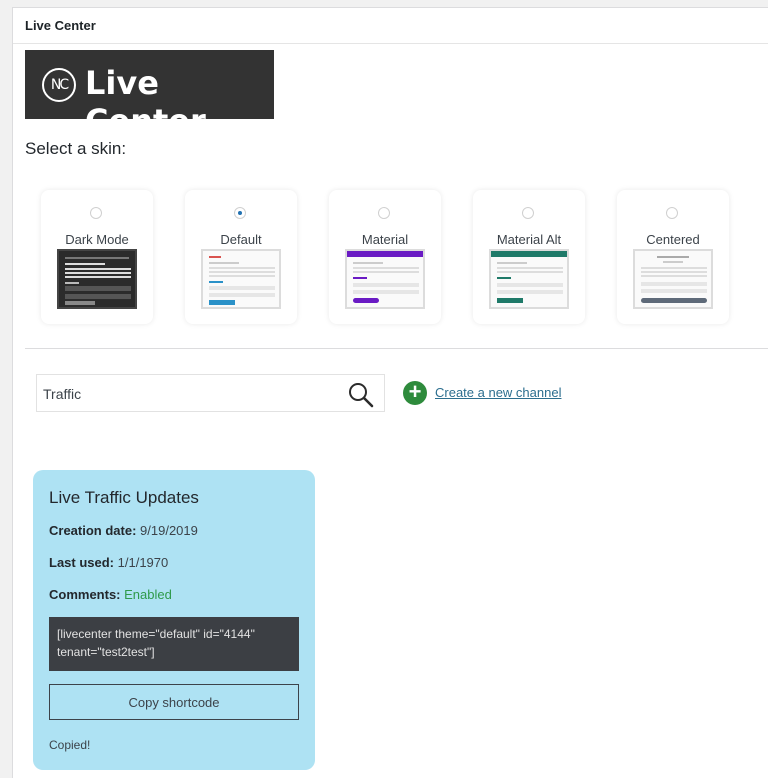 The image size is (768, 778). Describe the element at coordinates (672, 213) in the screenshot. I see `skin-radio-centered` at that location.